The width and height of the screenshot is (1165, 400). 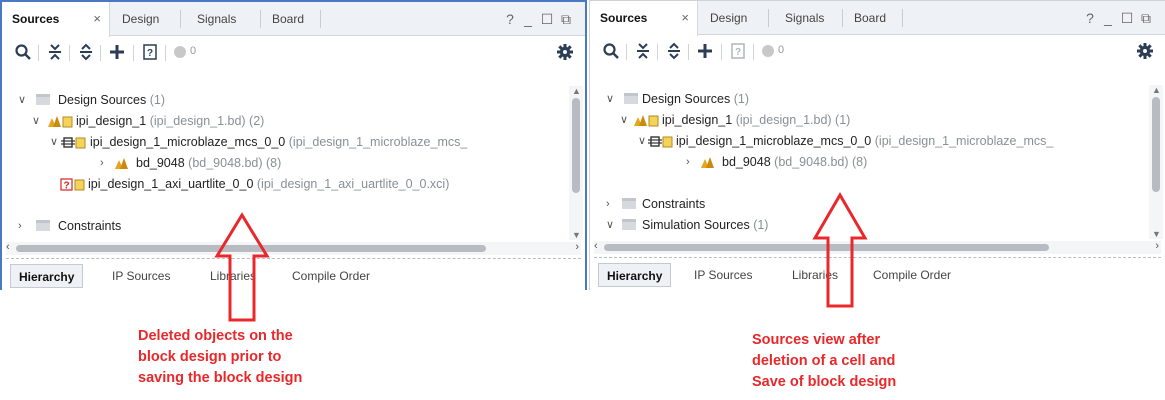 I want to click on tree-item-sub: (ipi_design_1.bd) (1), so click(x=793, y=120).